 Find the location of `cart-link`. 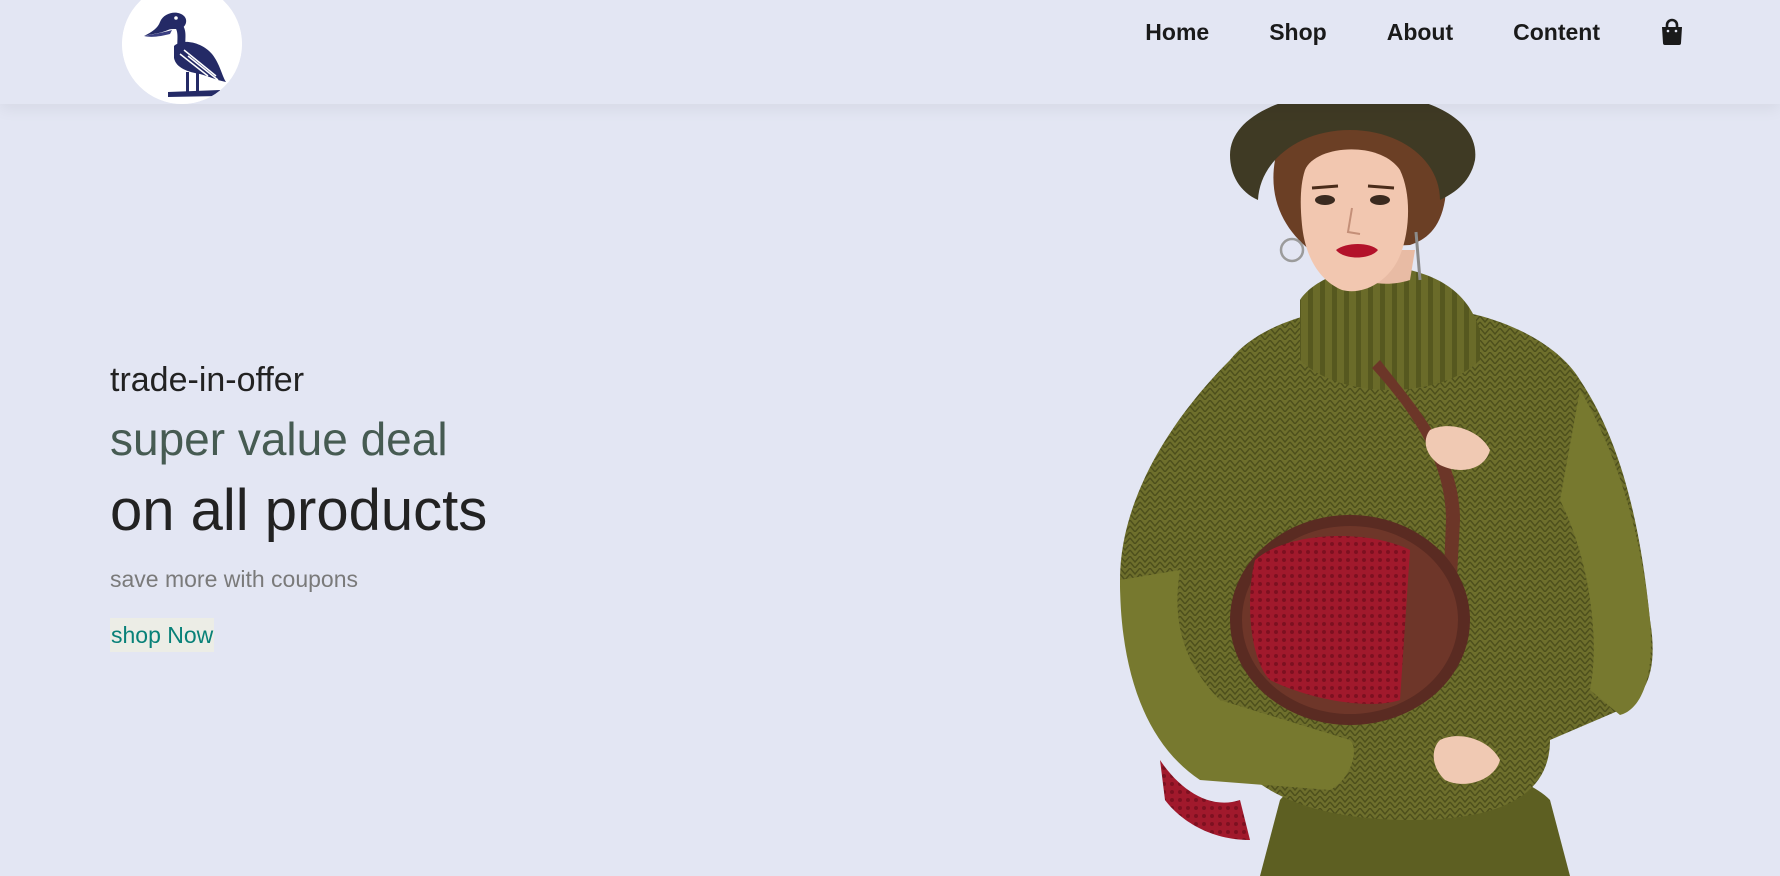

cart-link is located at coordinates (1672, 32).